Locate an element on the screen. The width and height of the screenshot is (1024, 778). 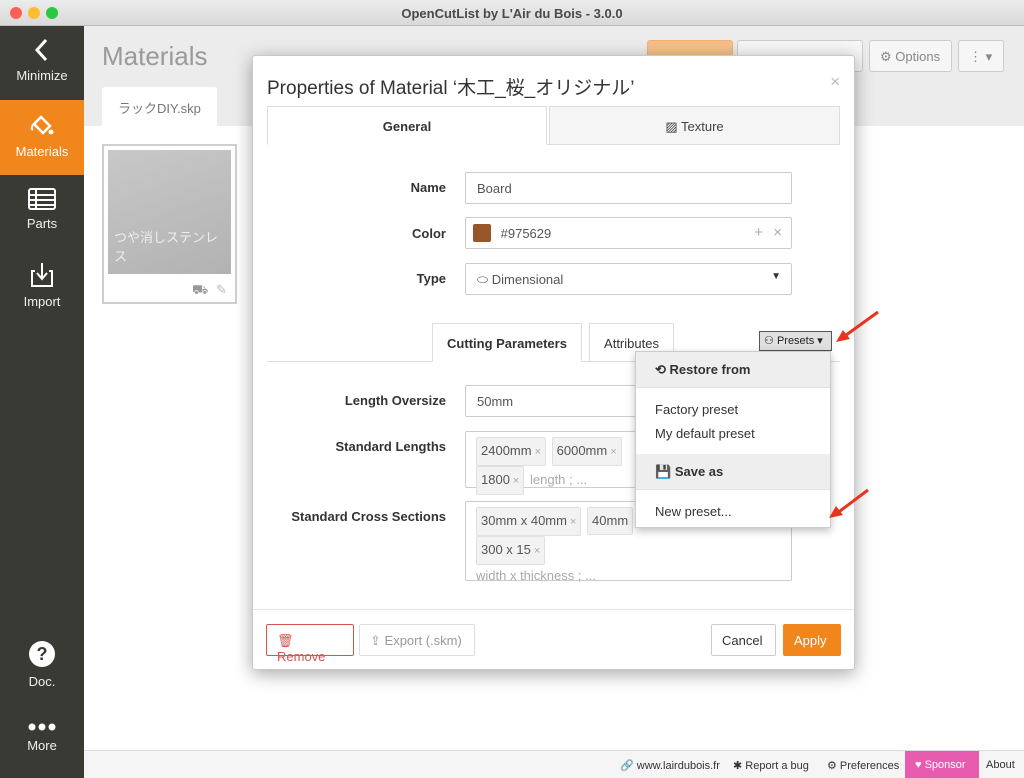
clear-icon: × is located at coordinates (777, 232).